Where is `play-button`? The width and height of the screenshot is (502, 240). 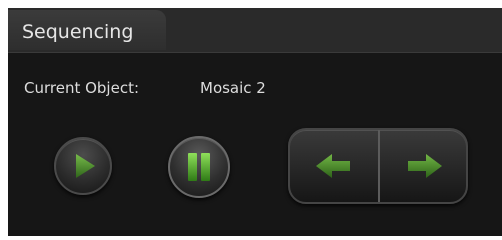
play-button is located at coordinates (83, 166).